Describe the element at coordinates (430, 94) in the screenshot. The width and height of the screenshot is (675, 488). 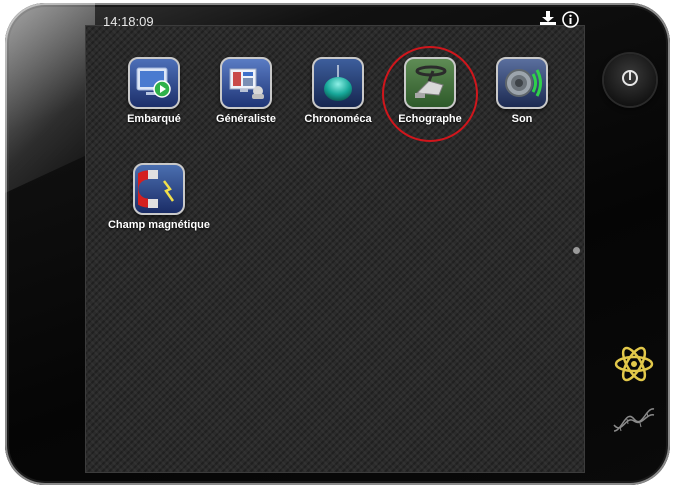
I see `selection-ring` at that location.